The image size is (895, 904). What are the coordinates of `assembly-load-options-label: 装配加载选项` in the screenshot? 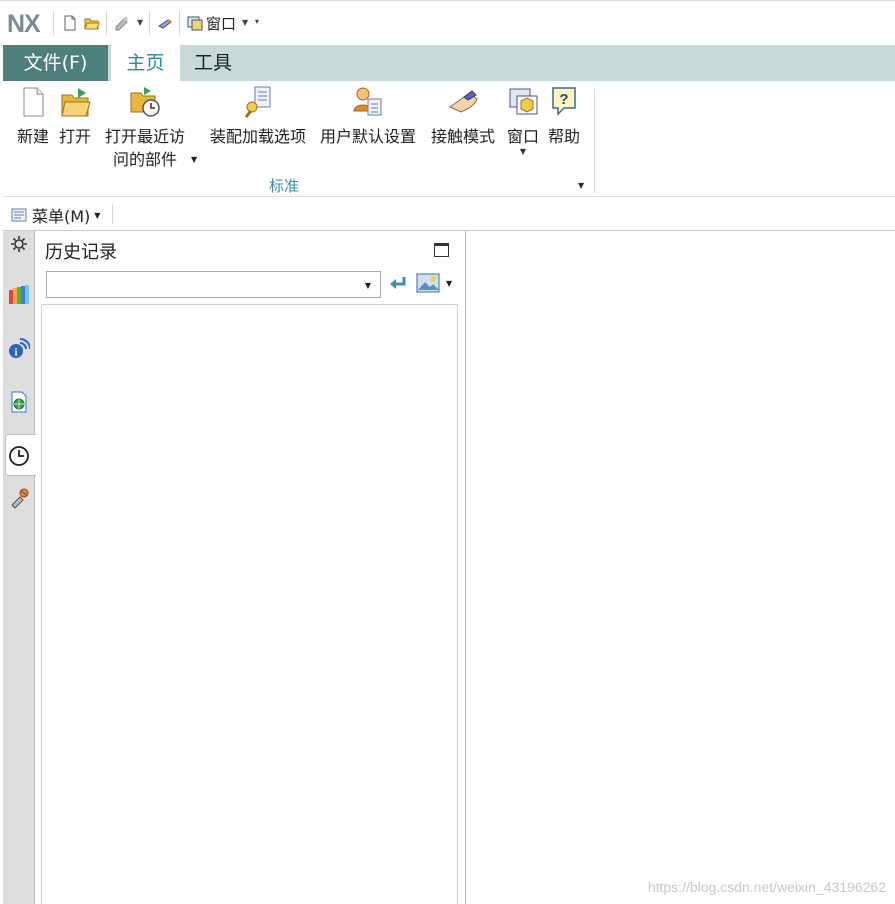 It's located at (257, 136).